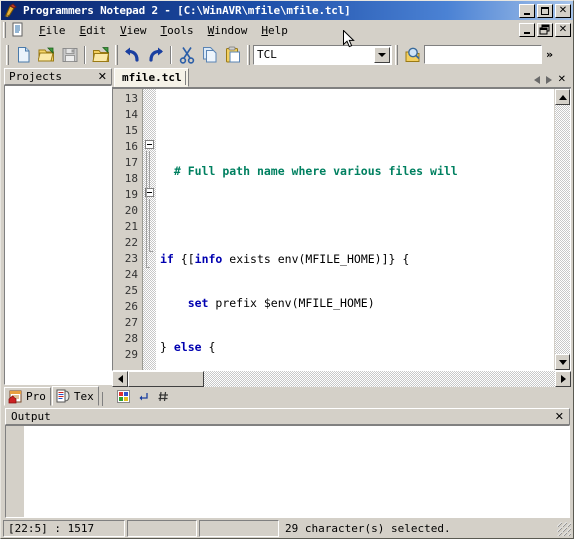  I want to click on mdi-child-controls: ✕, so click(545, 30).